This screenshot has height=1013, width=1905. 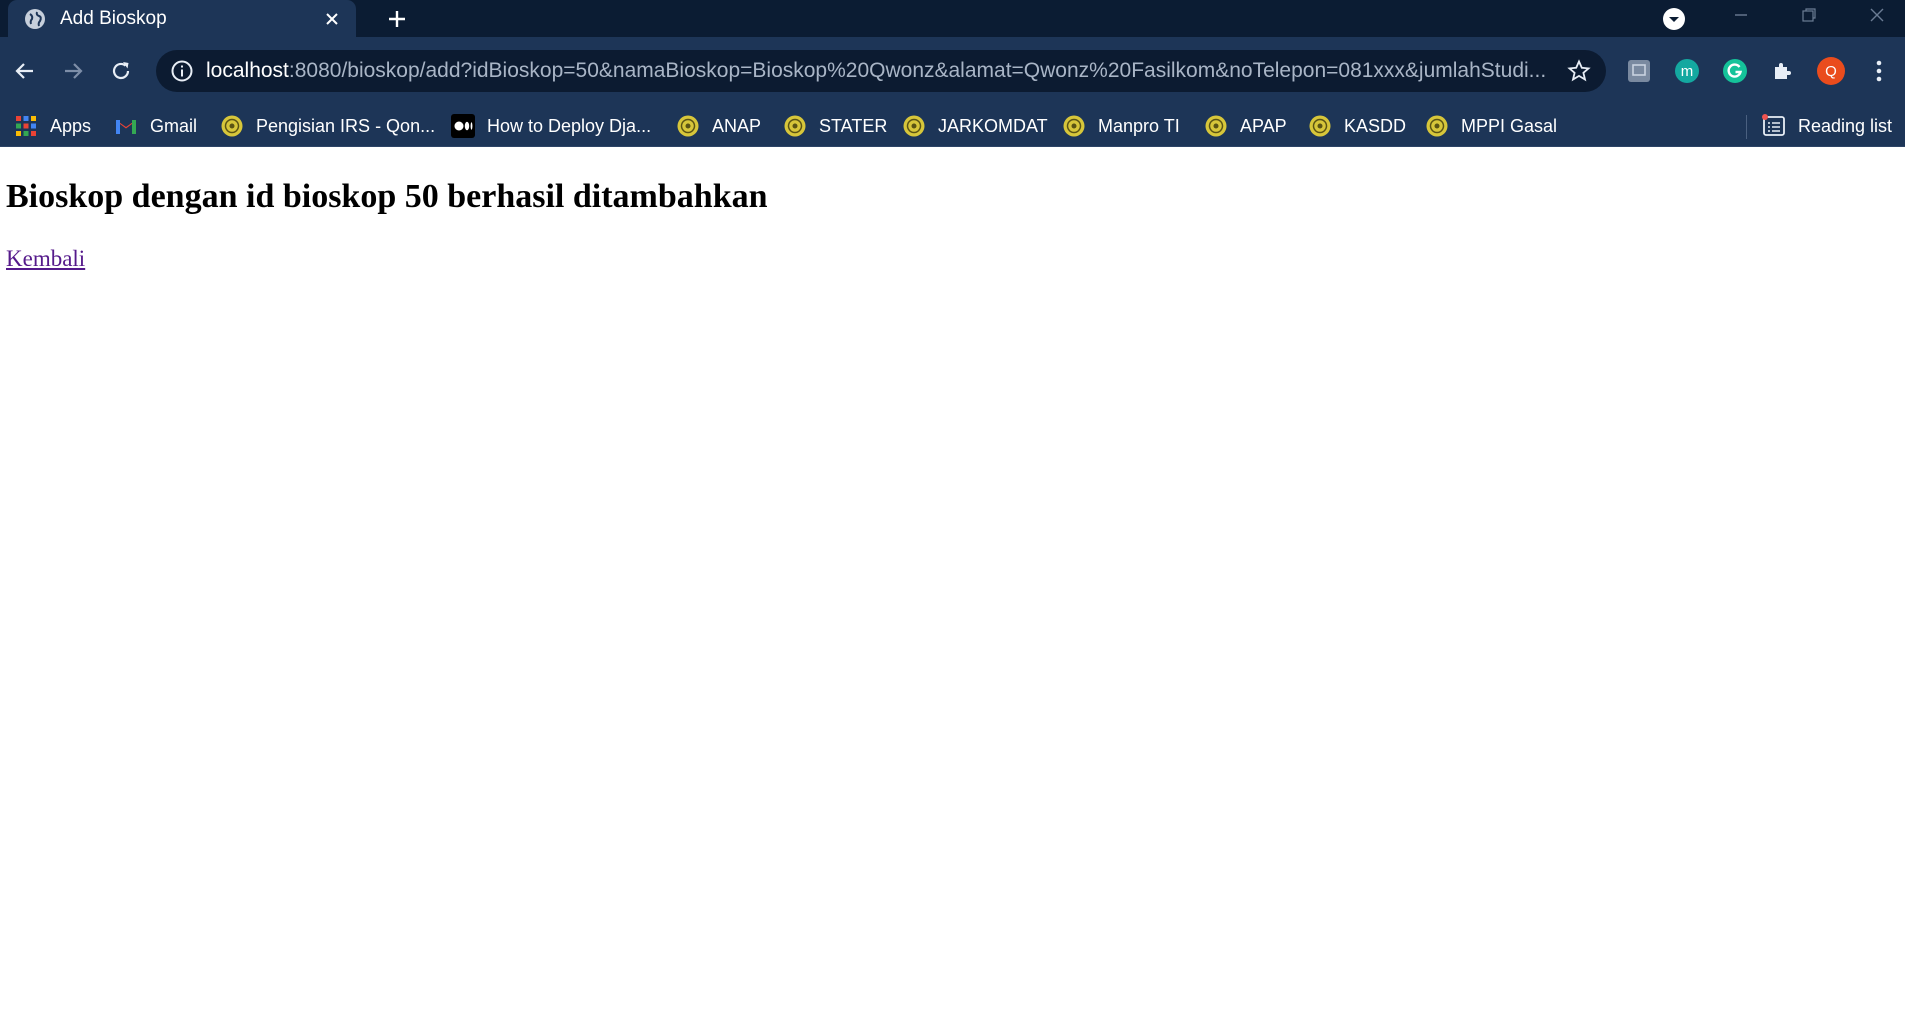 I want to click on bookmark-label: Manpro TI, so click(x=1139, y=125).